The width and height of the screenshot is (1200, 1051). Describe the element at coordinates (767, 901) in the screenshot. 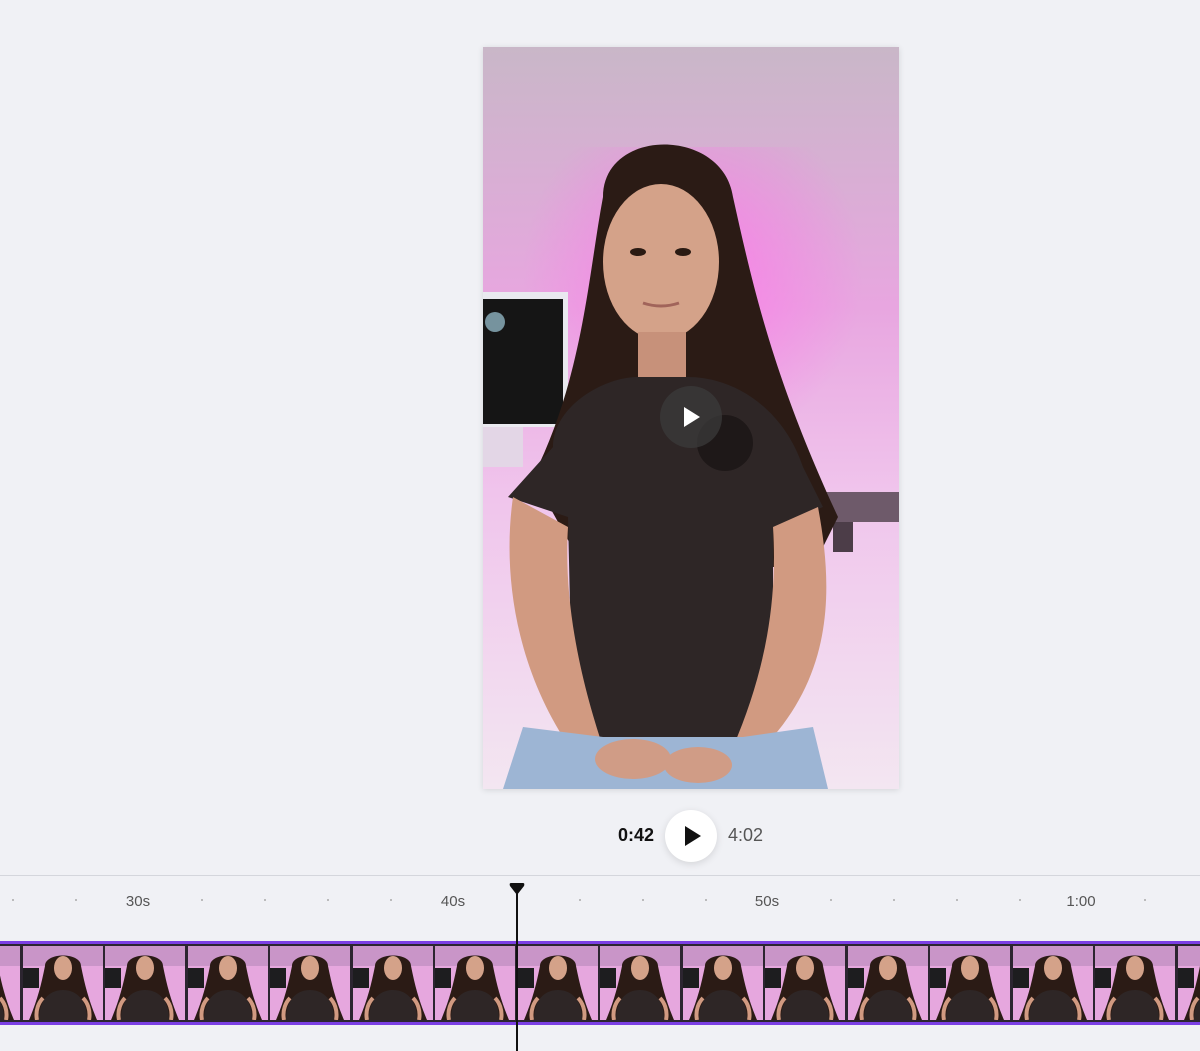

I see `ruler-label-50s: 50s` at that location.